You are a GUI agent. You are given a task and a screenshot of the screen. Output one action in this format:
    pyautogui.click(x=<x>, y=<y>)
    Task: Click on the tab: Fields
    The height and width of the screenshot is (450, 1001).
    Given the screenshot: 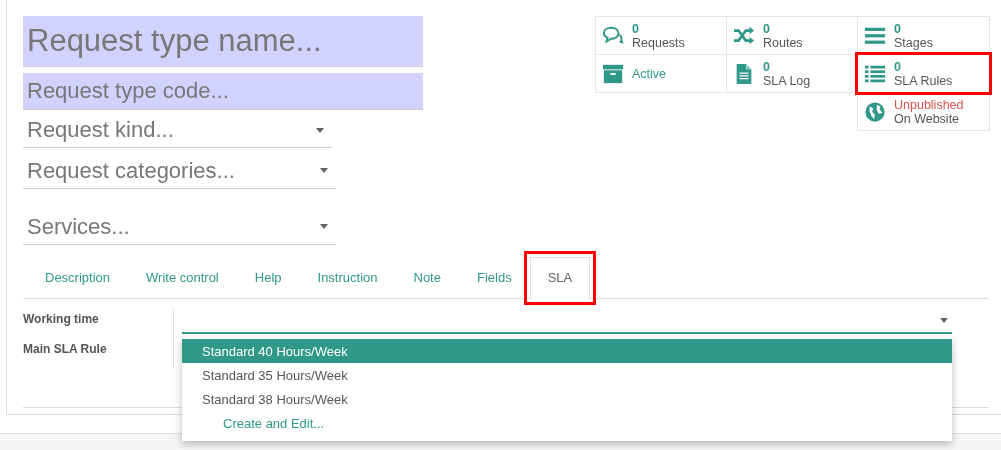 What is the action you would take?
    pyautogui.click(x=494, y=283)
    